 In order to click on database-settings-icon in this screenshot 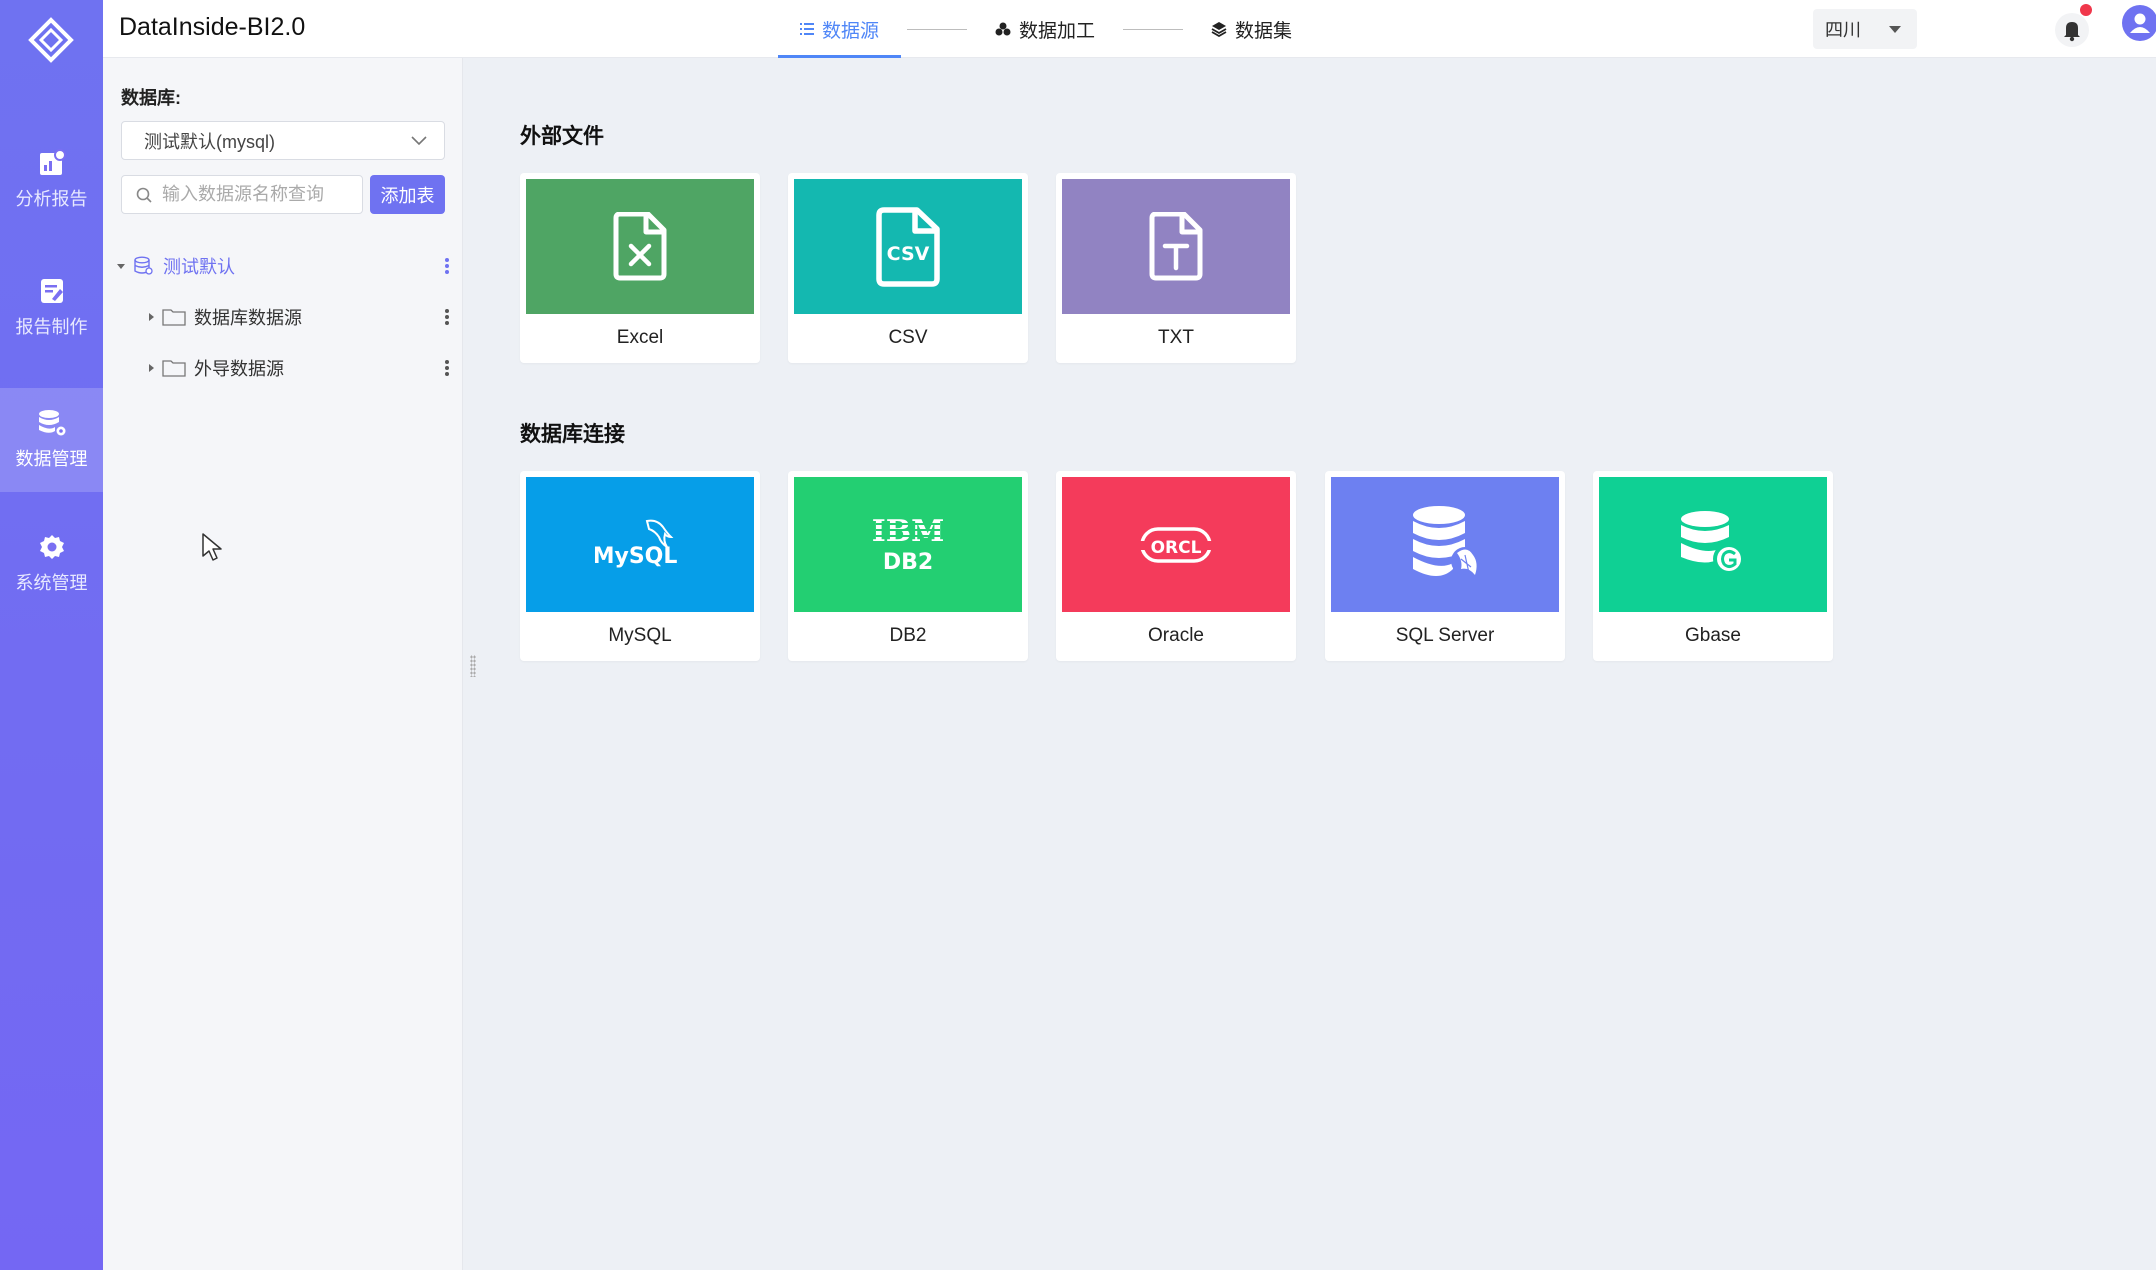, I will do `click(51, 423)`.